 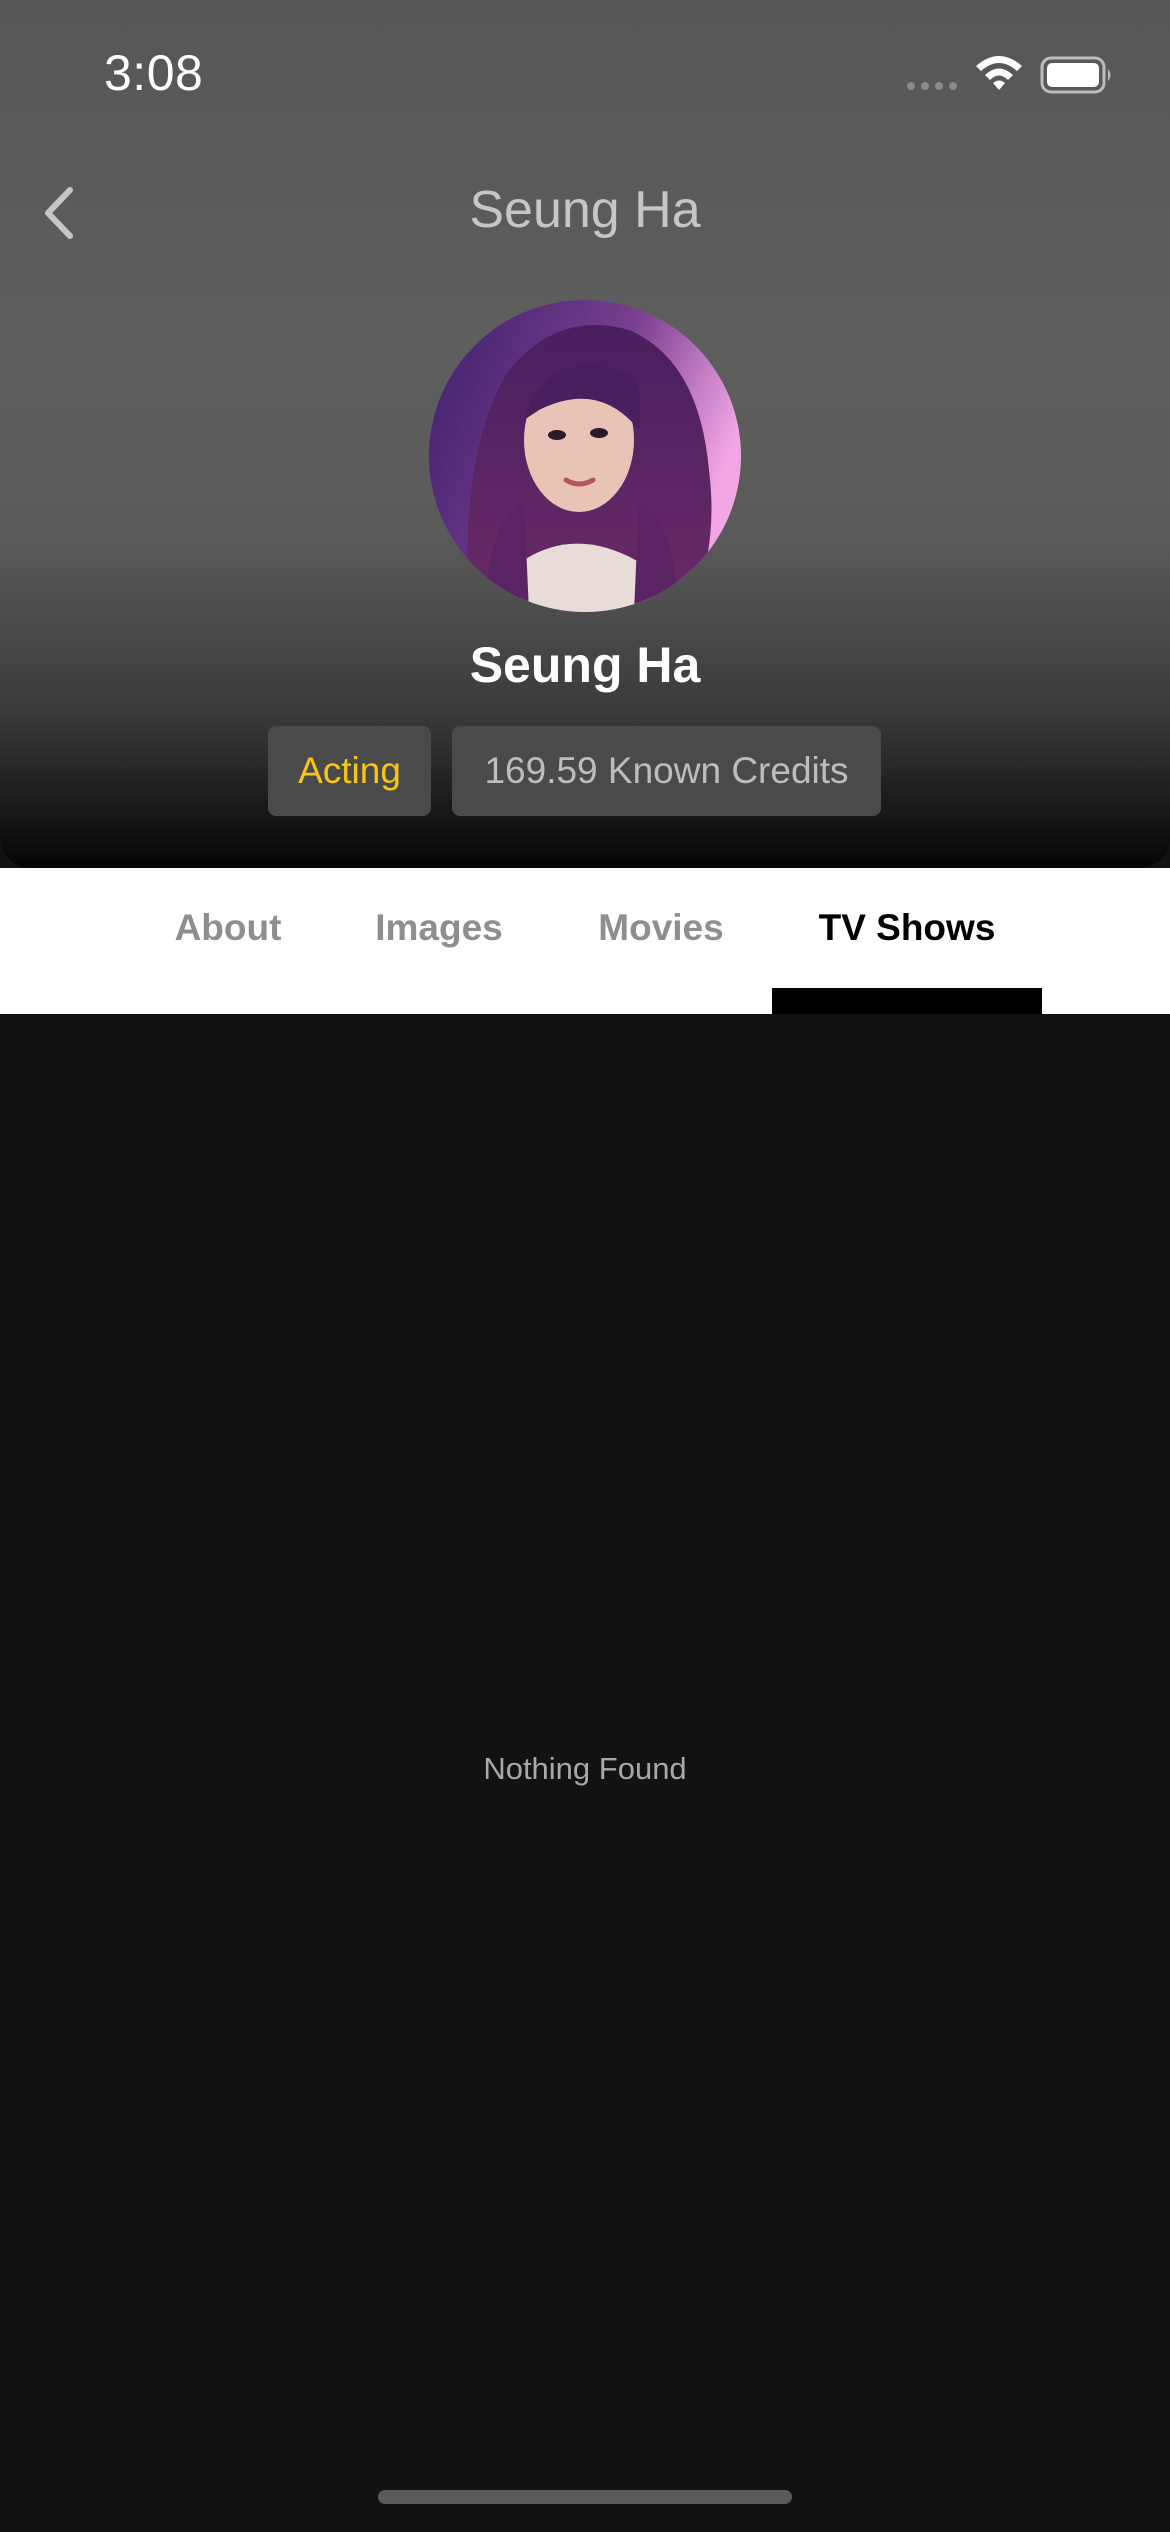 What do you see at coordinates (585, 75) in the screenshot?
I see `status-bar: 3:08` at bounding box center [585, 75].